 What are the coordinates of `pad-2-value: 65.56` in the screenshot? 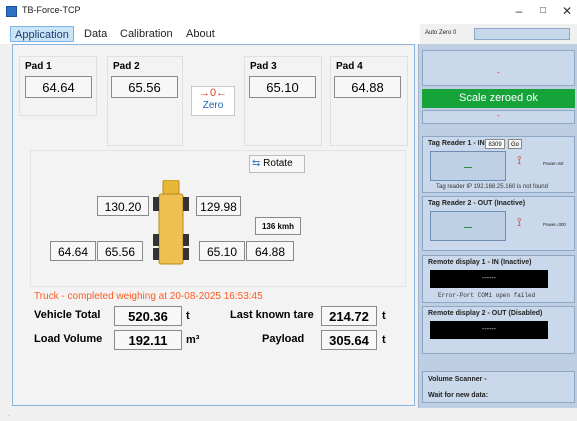 It's located at (144, 87).